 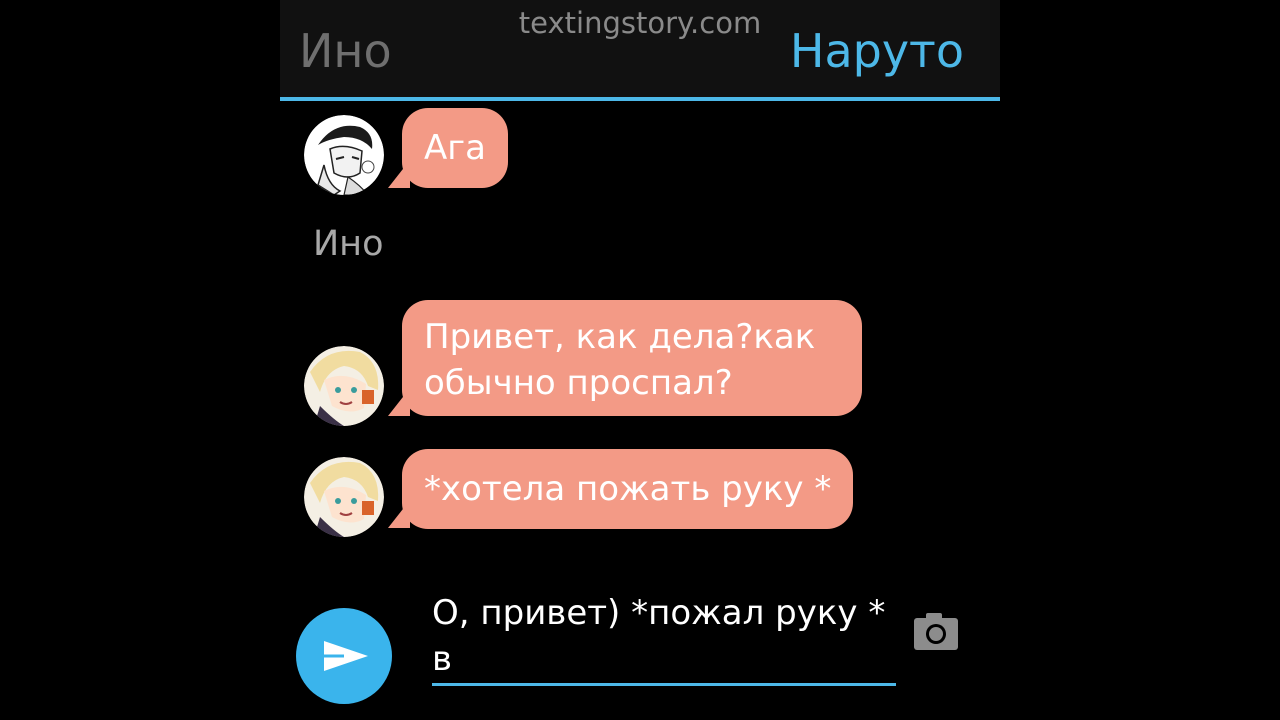 I want to click on message-bubble: *хотела пожать руку *, so click(x=628, y=489).